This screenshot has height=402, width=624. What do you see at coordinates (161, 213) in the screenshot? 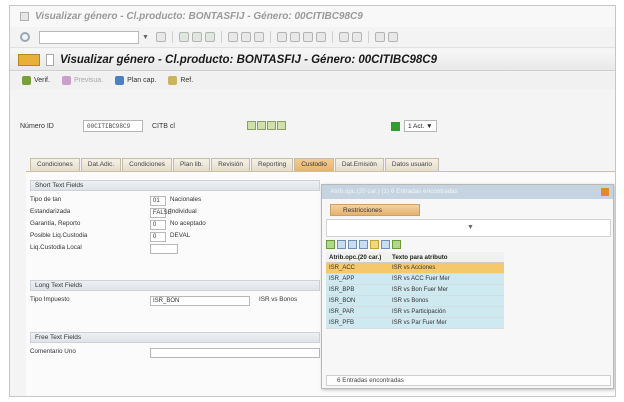
I see `estandarizada-field: FALSE` at bounding box center [161, 213].